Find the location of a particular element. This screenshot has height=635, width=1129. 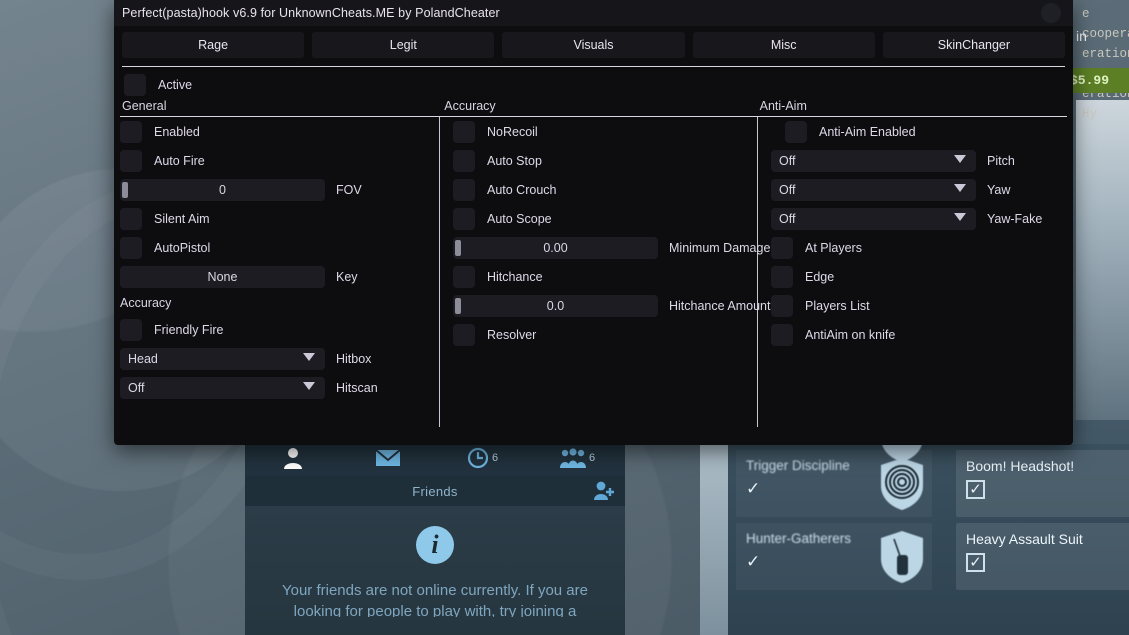

friendly-fire-row: Friendly Fire is located at coordinates (277, 329).